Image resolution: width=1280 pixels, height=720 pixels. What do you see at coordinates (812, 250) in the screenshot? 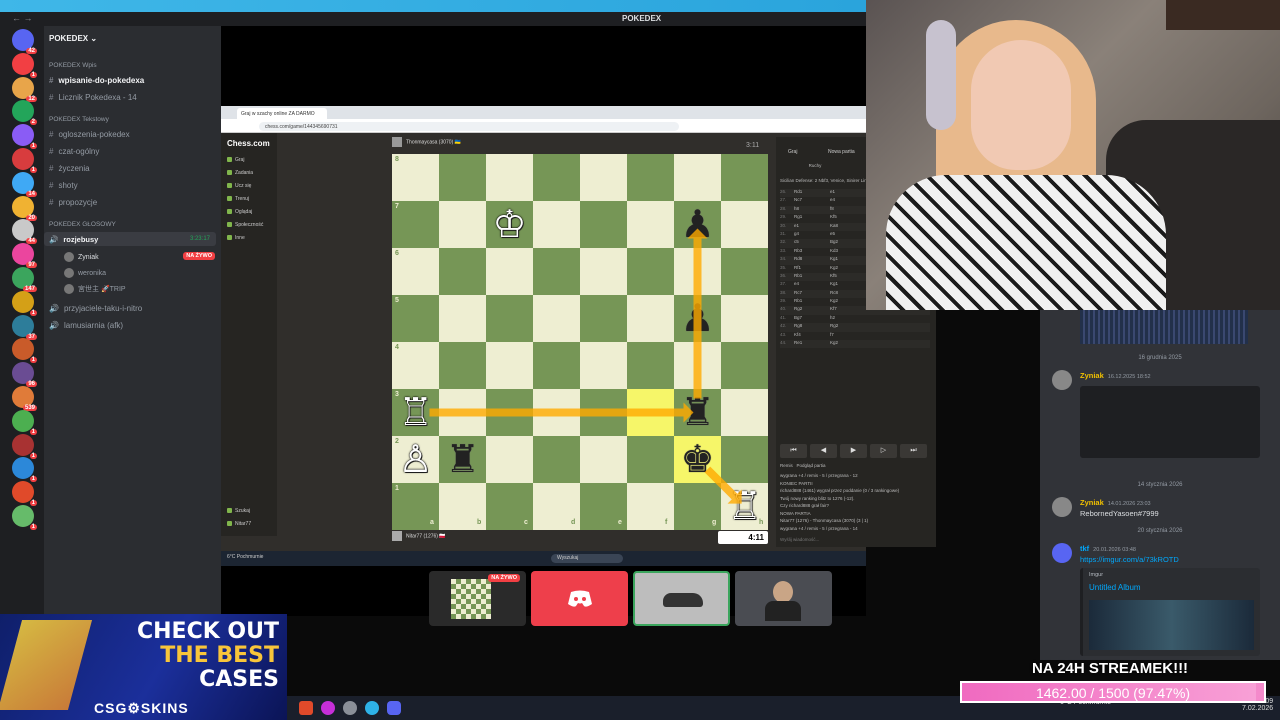
I see `white-move: Rb3` at bounding box center [812, 250].